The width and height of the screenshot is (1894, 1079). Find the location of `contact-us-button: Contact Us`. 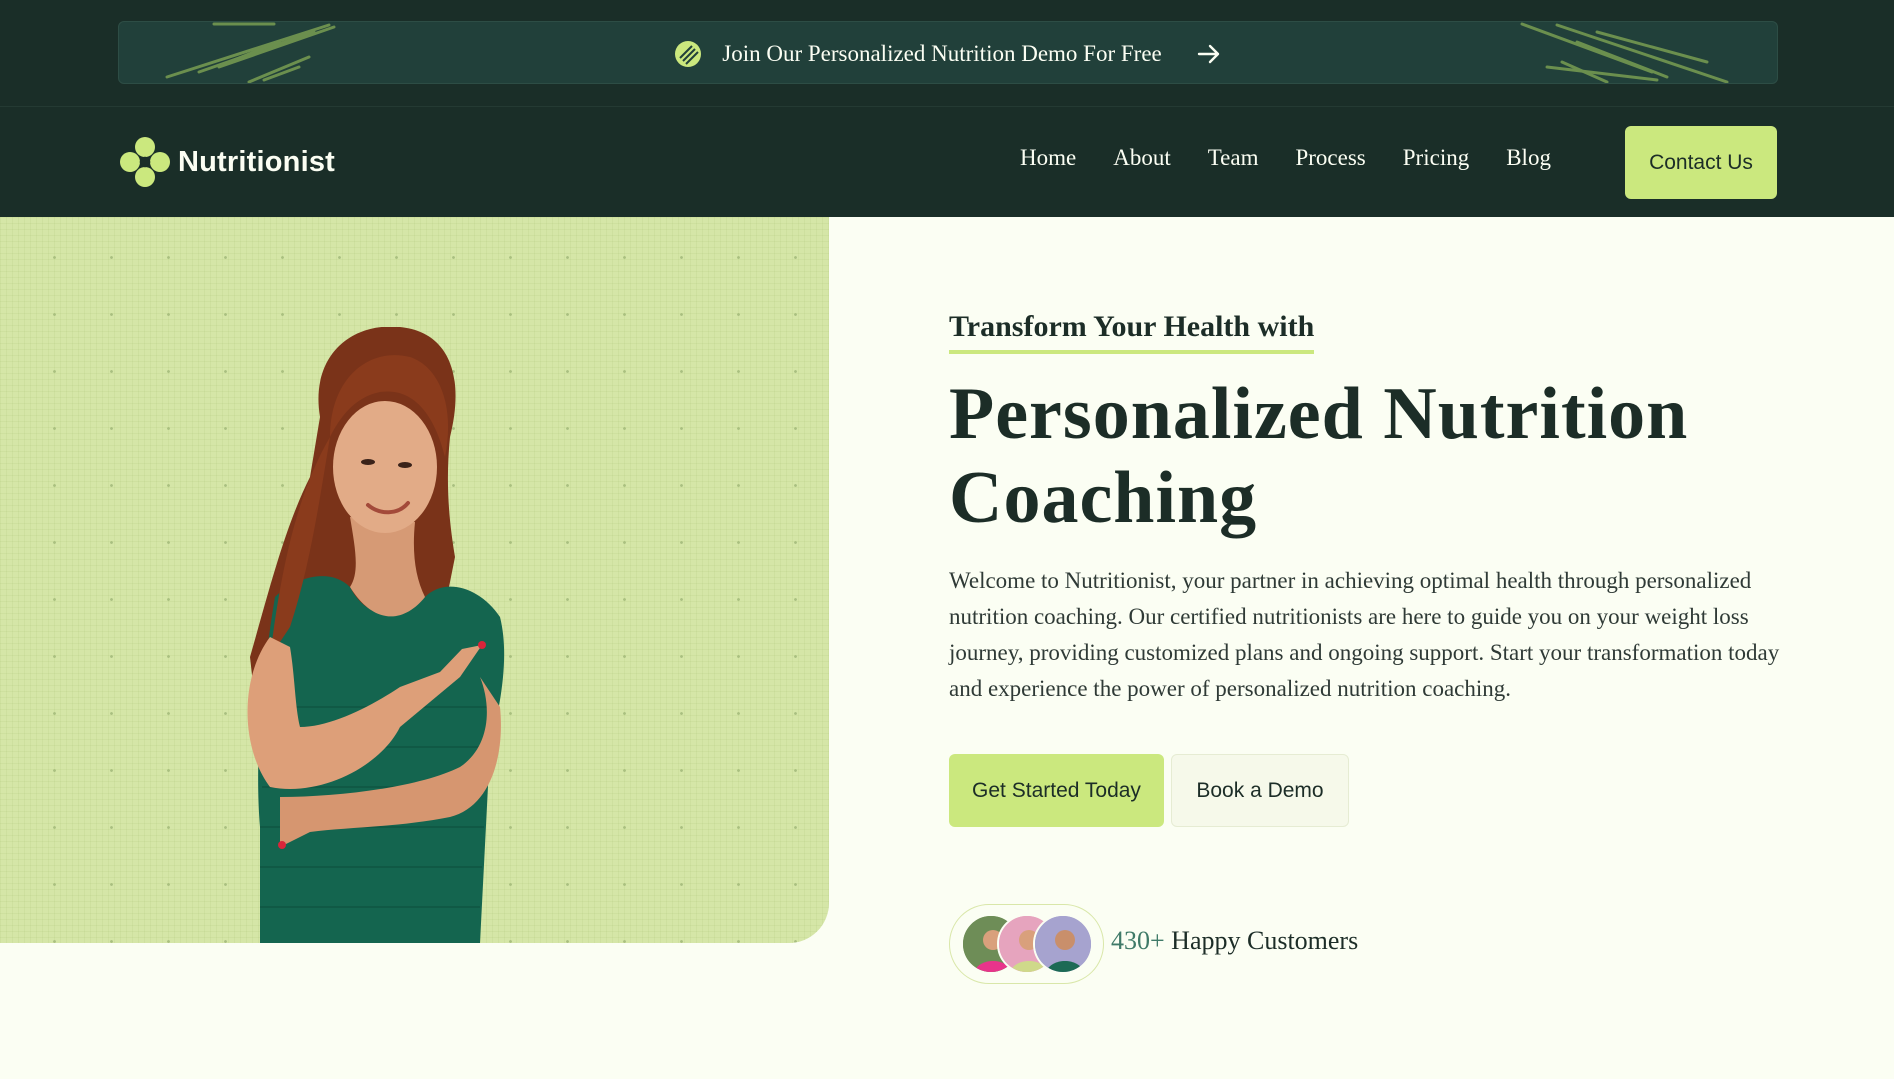

contact-us-button: Contact Us is located at coordinates (1701, 162).